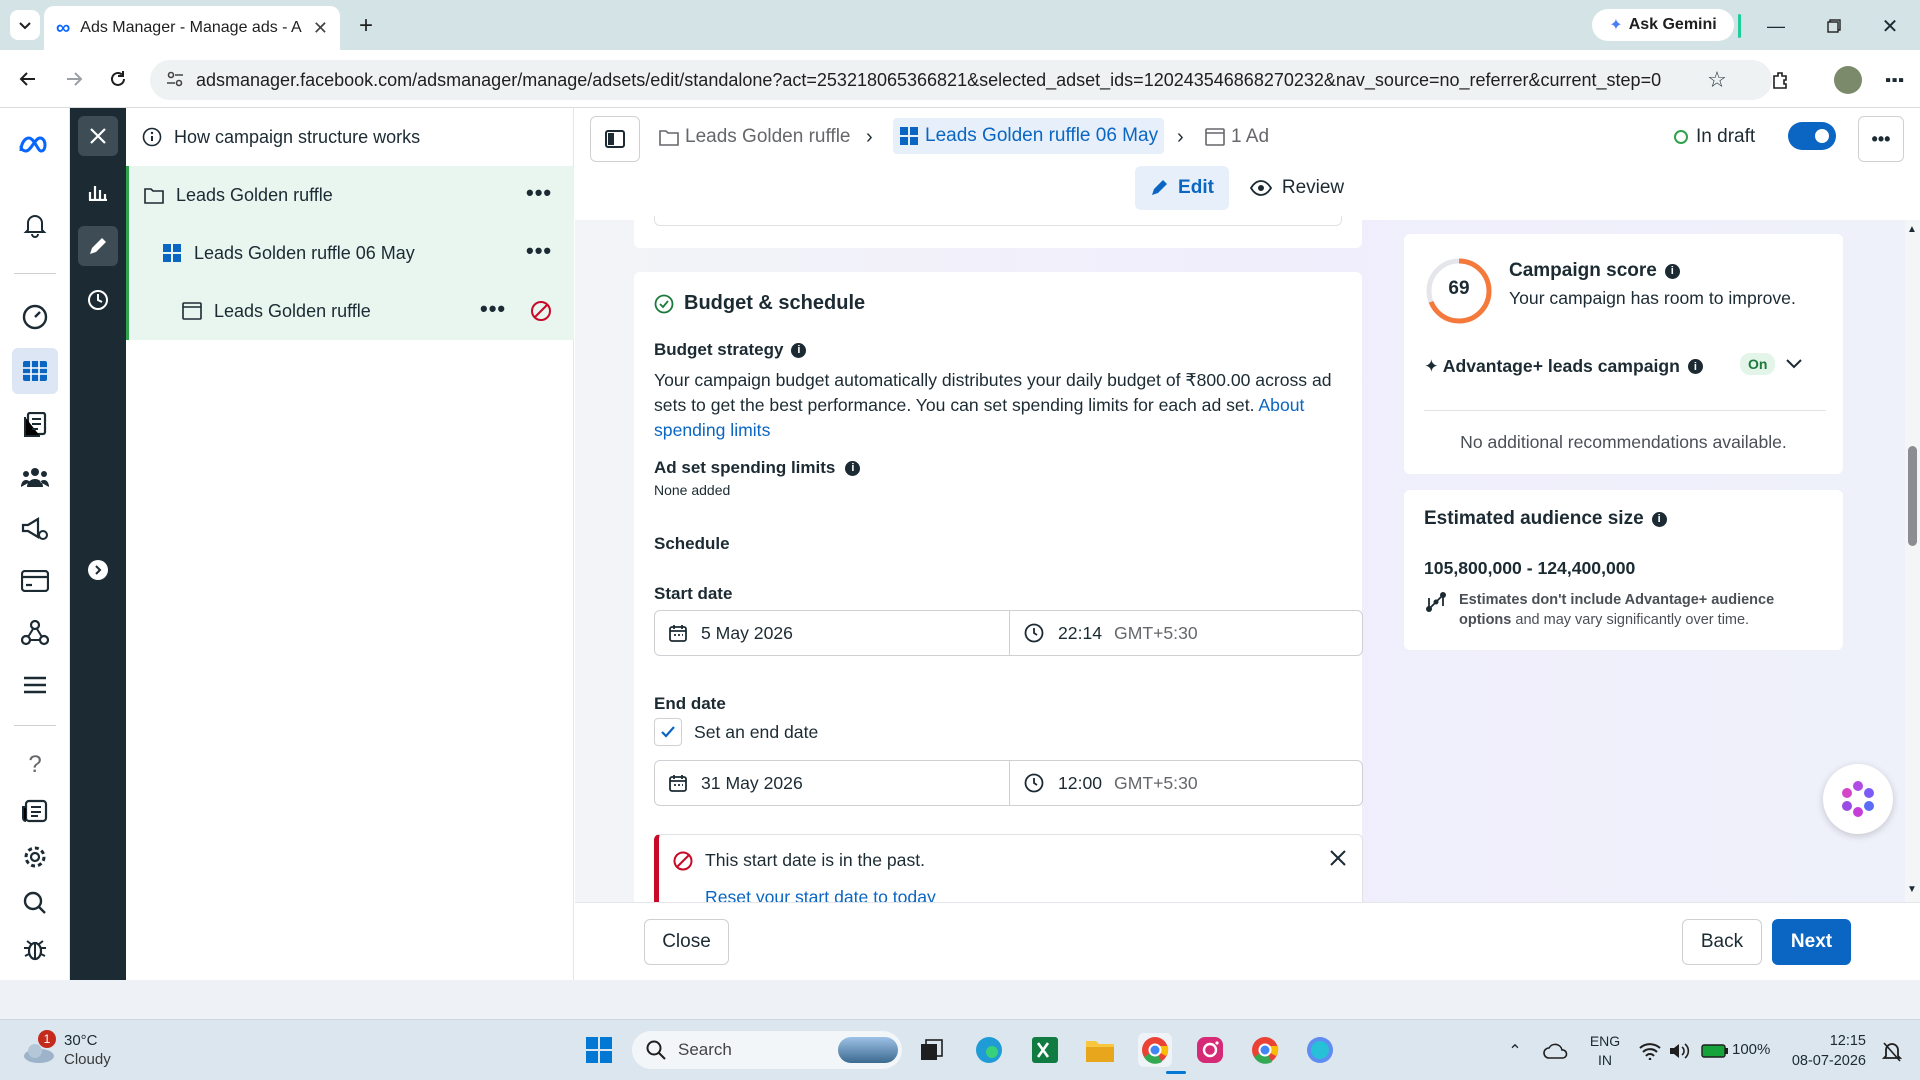 This screenshot has height=1080, width=1920. Describe the element at coordinates (1812, 136) in the screenshot. I see `campaign-toggle` at that location.